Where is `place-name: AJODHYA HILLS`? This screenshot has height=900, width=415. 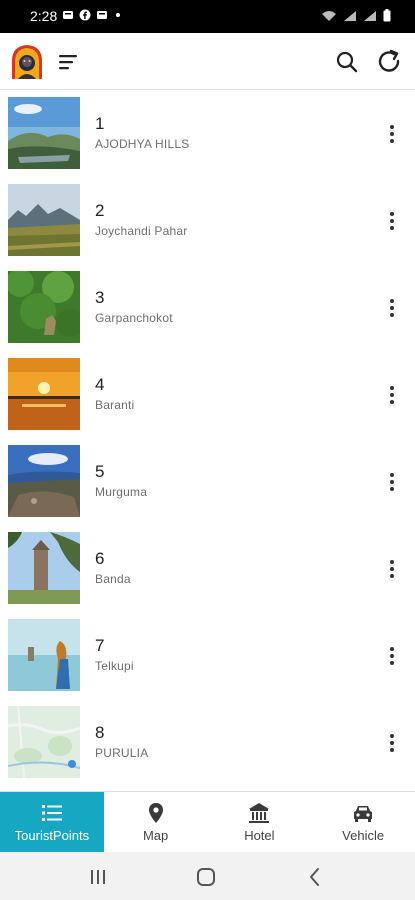
place-name: AJODHYA HILLS is located at coordinates (142, 144).